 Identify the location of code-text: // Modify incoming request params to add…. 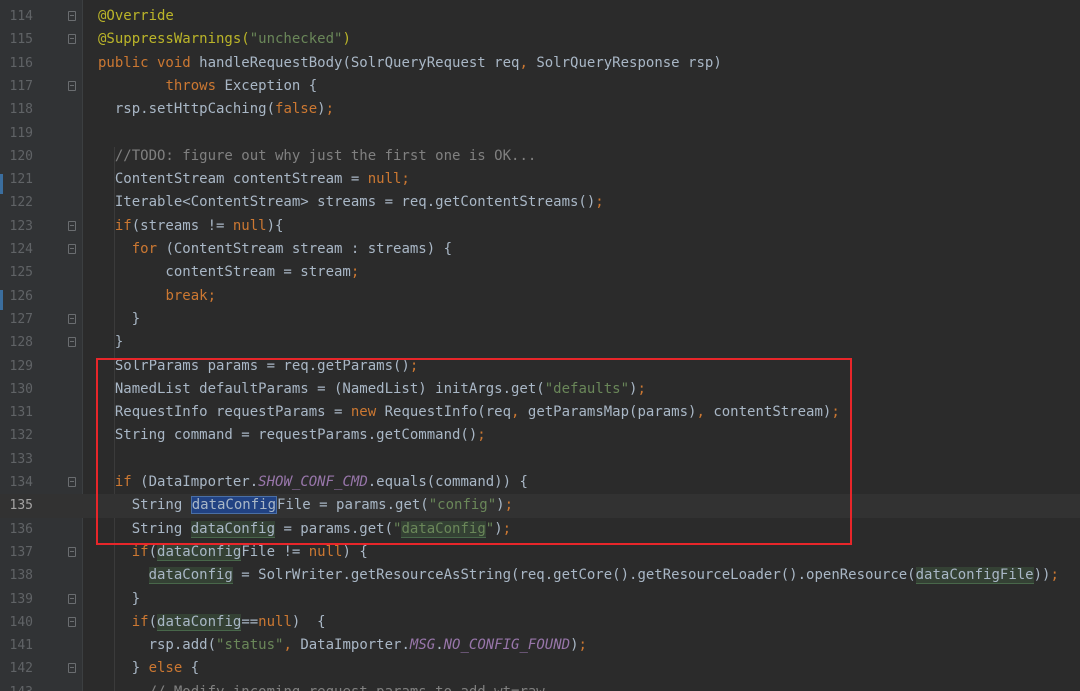
(321, 686).